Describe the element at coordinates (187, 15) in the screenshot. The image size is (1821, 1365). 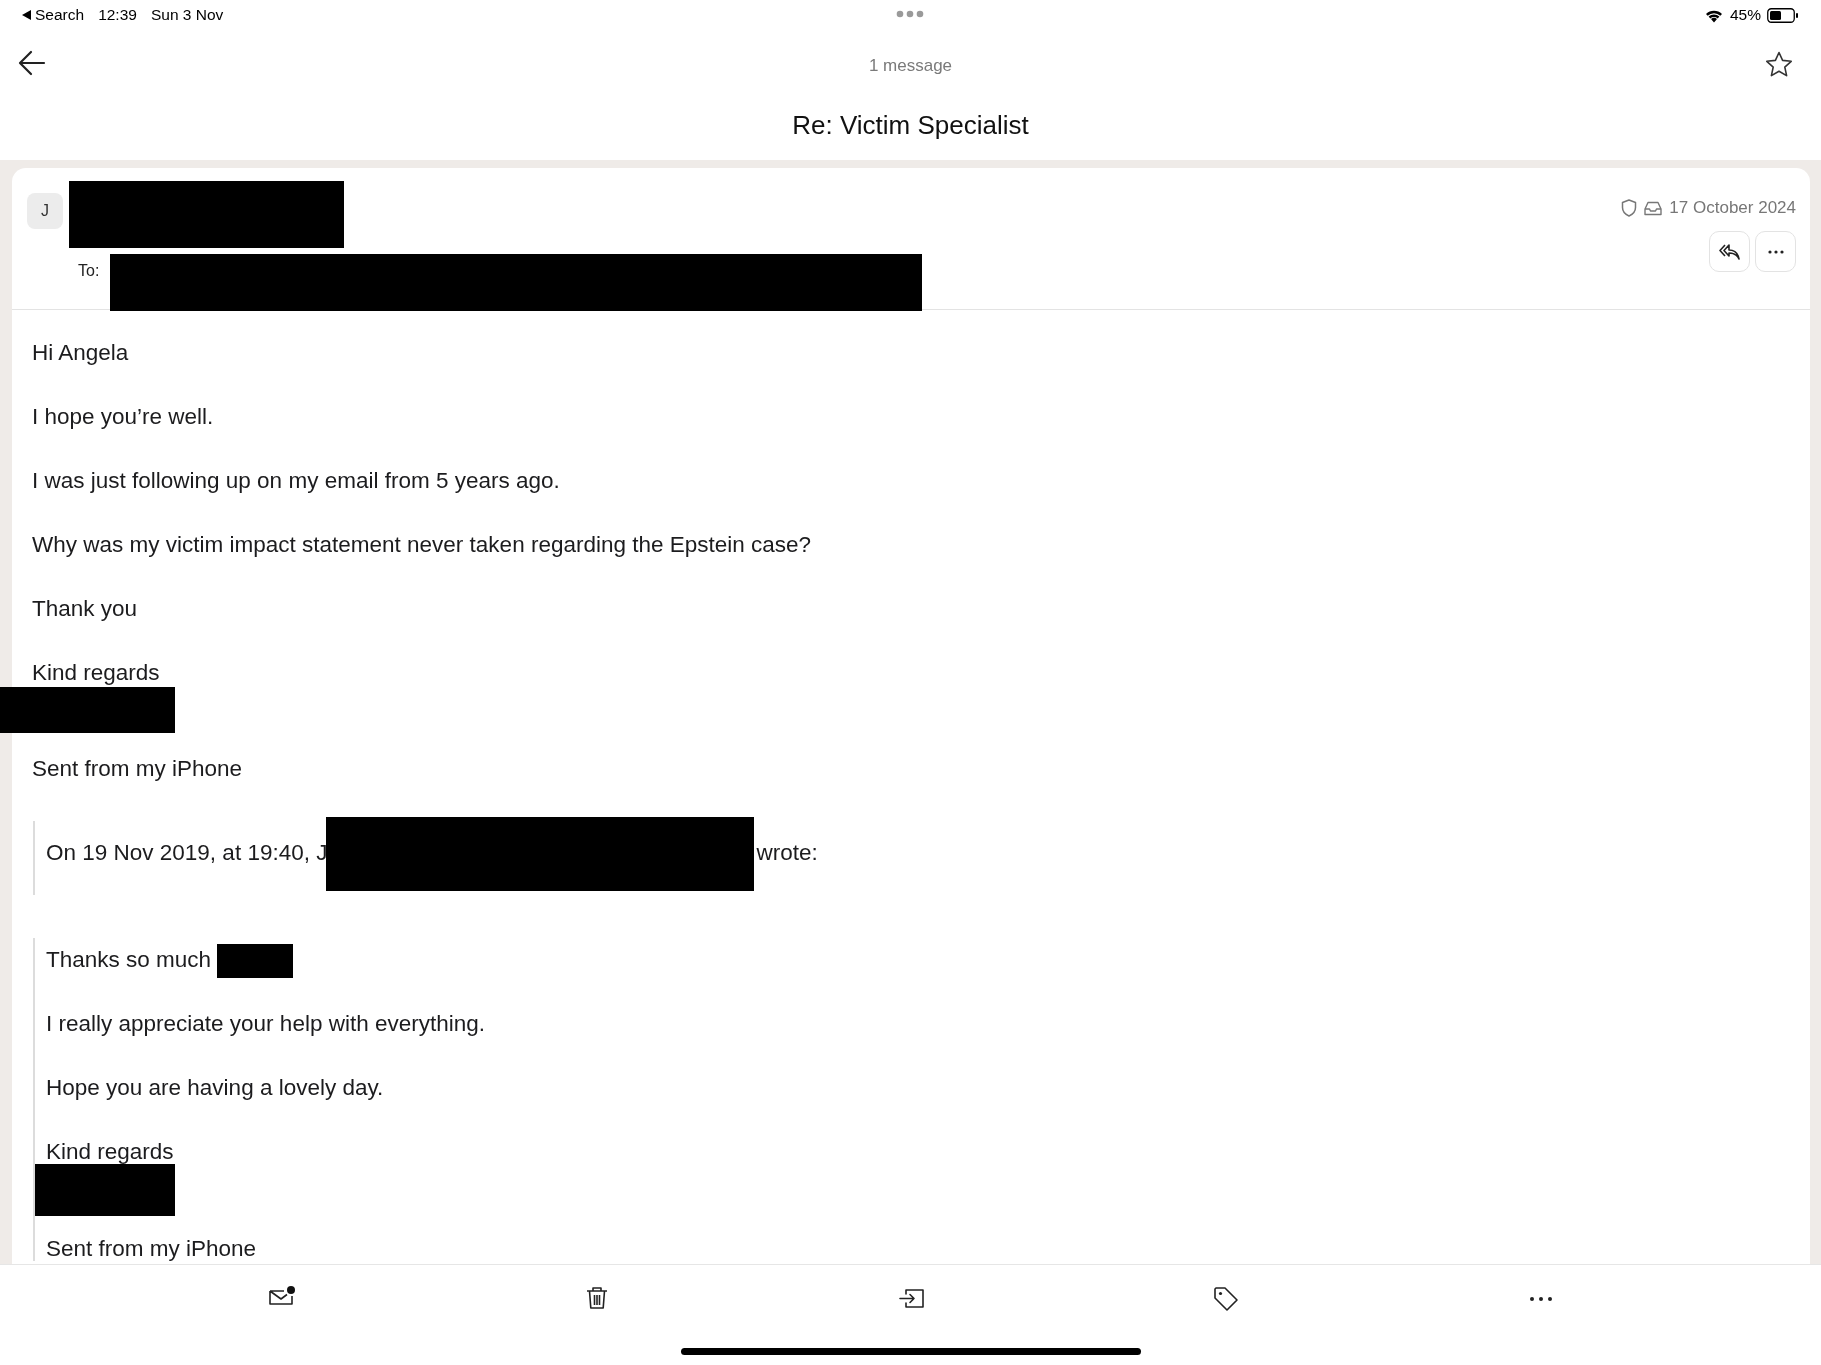
I see `status-date: Sun 3 Nov` at that location.